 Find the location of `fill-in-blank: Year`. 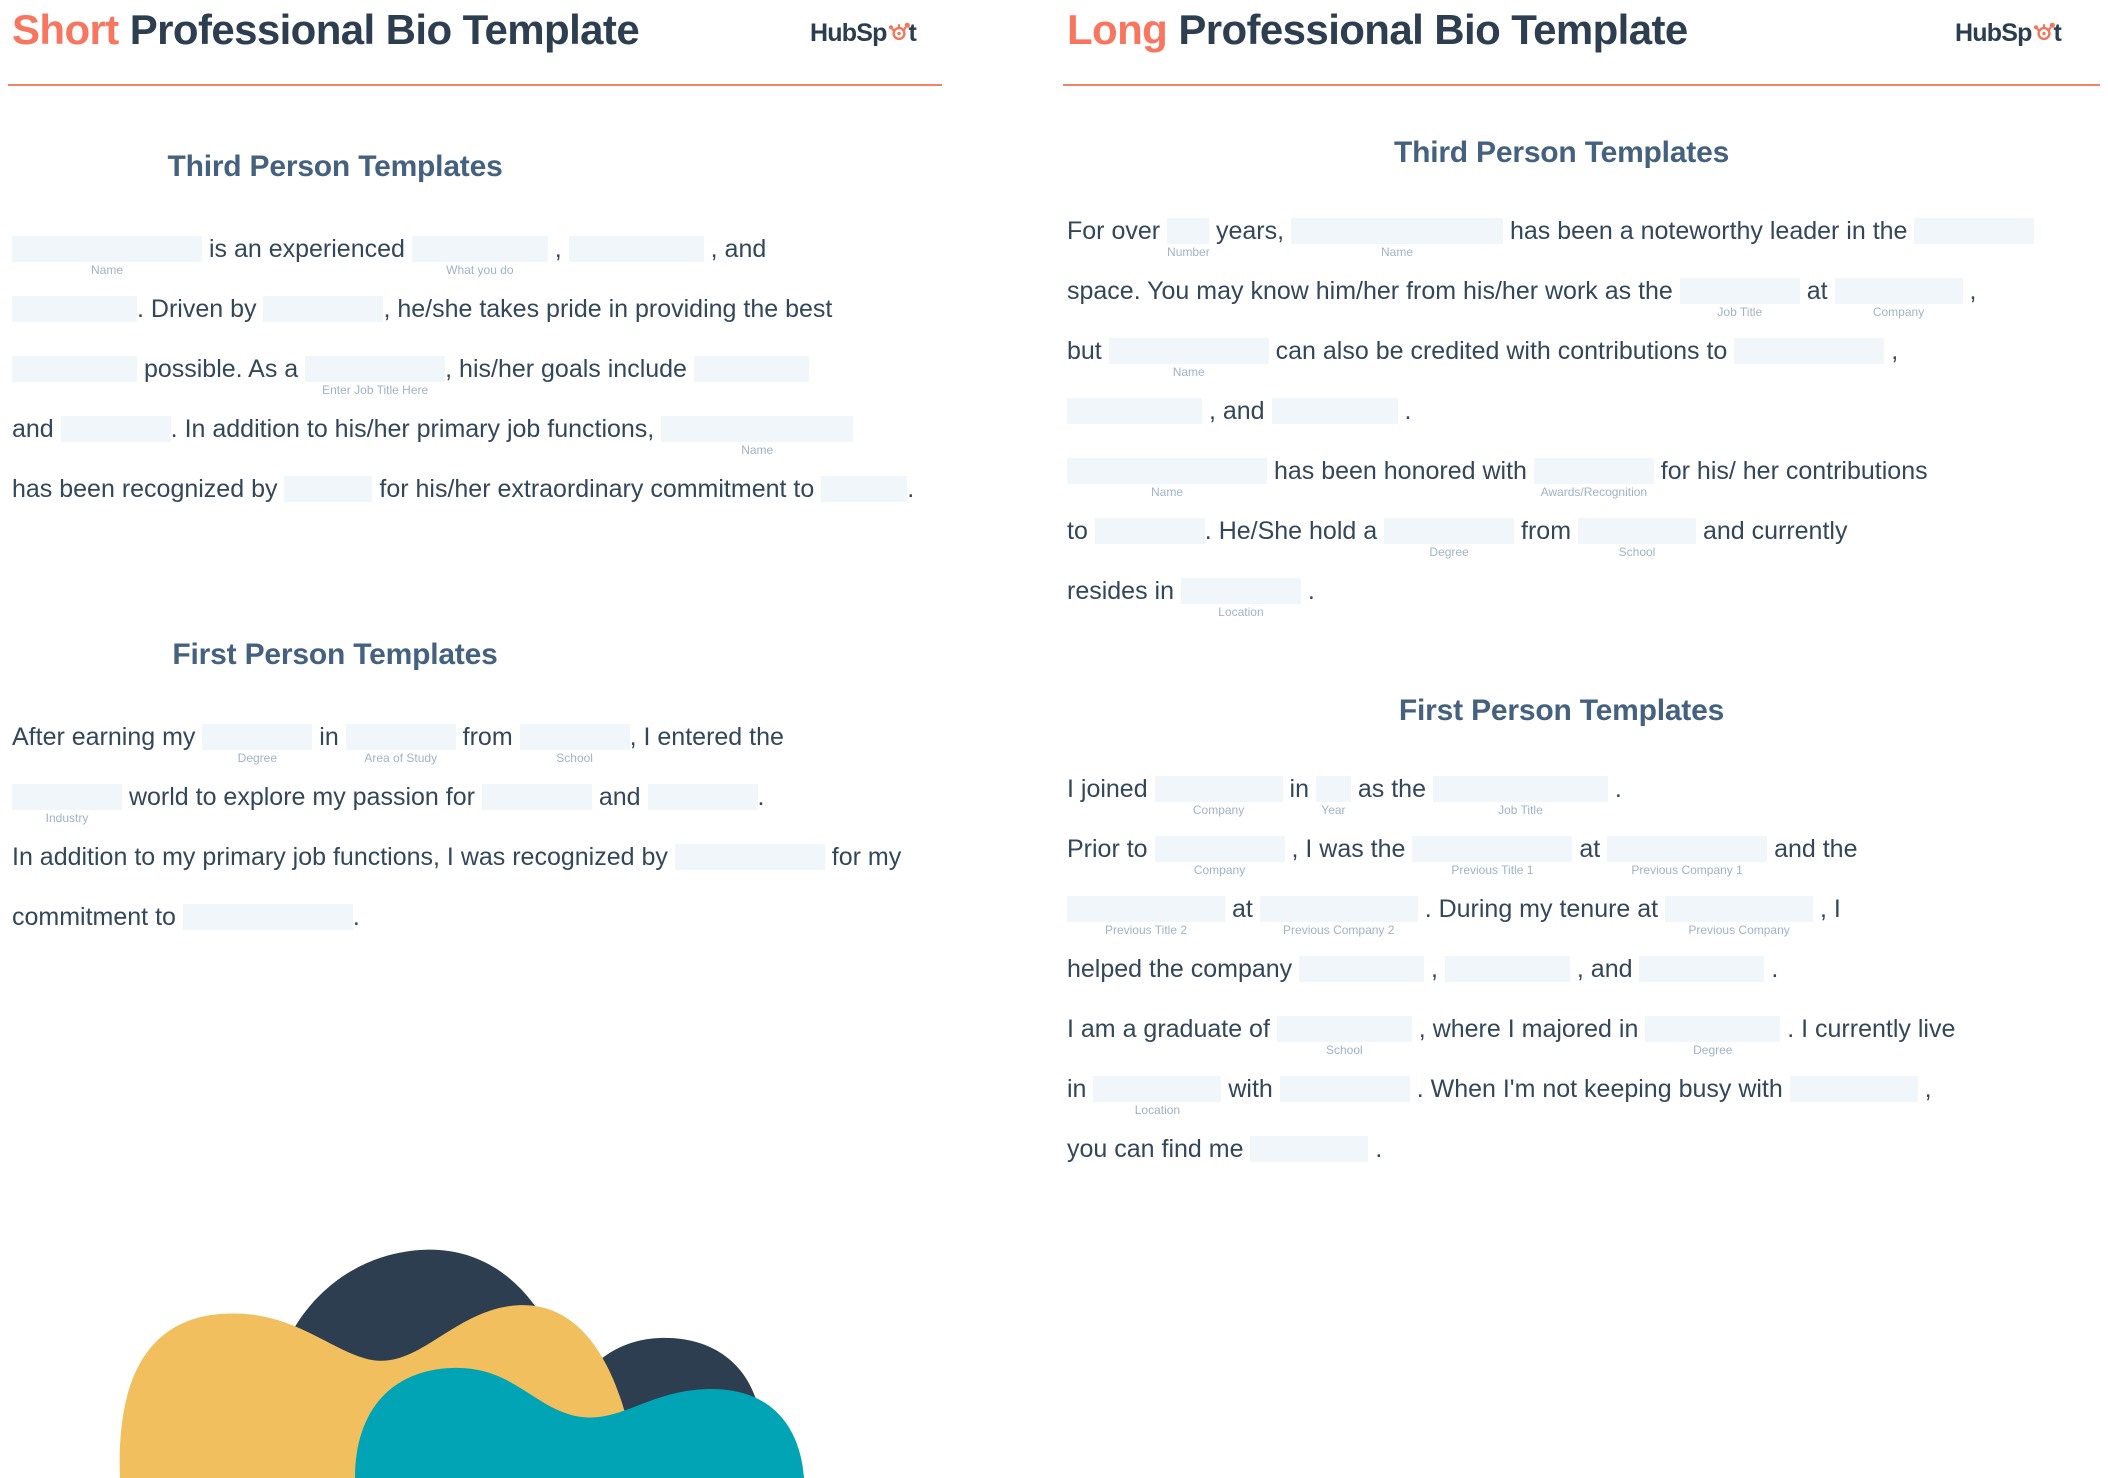

fill-in-blank: Year is located at coordinates (1333, 796).